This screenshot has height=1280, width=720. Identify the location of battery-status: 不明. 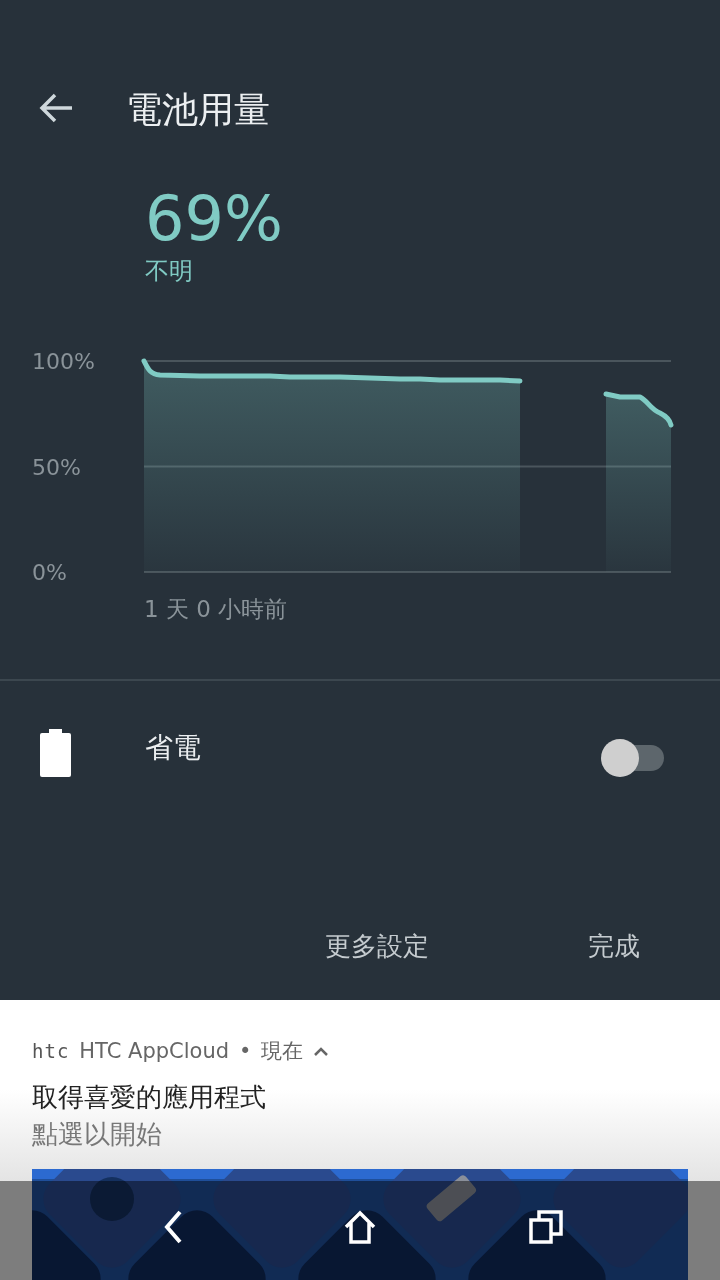
(169, 271).